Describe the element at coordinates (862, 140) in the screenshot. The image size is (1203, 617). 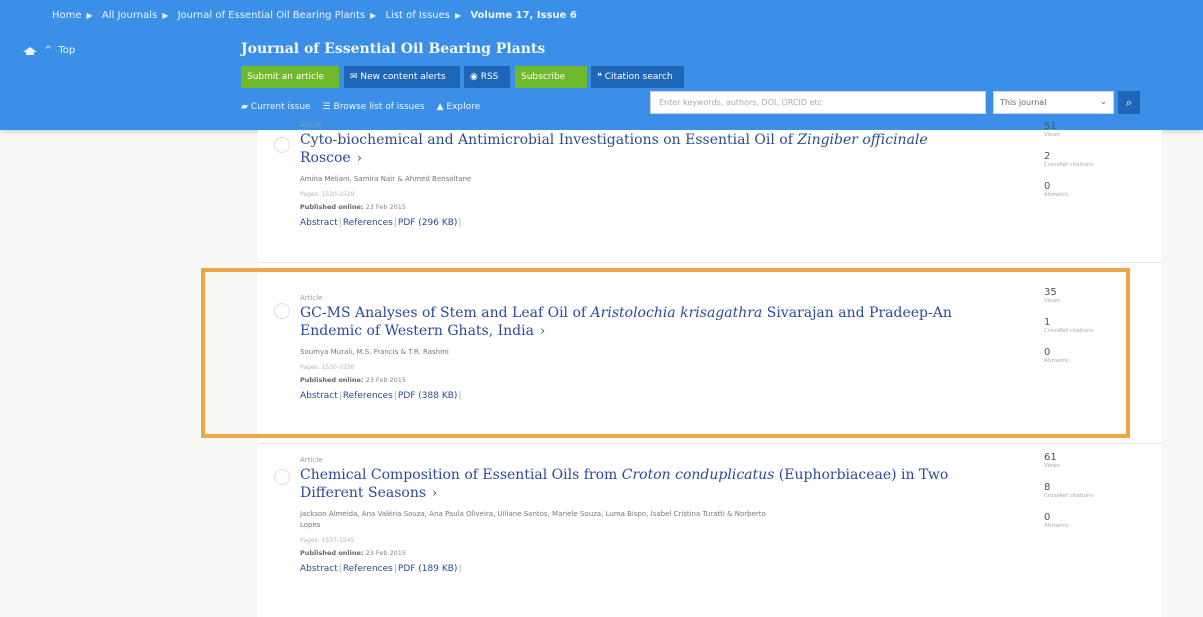
I see `article-title-species: Zingiber officinale` at that location.